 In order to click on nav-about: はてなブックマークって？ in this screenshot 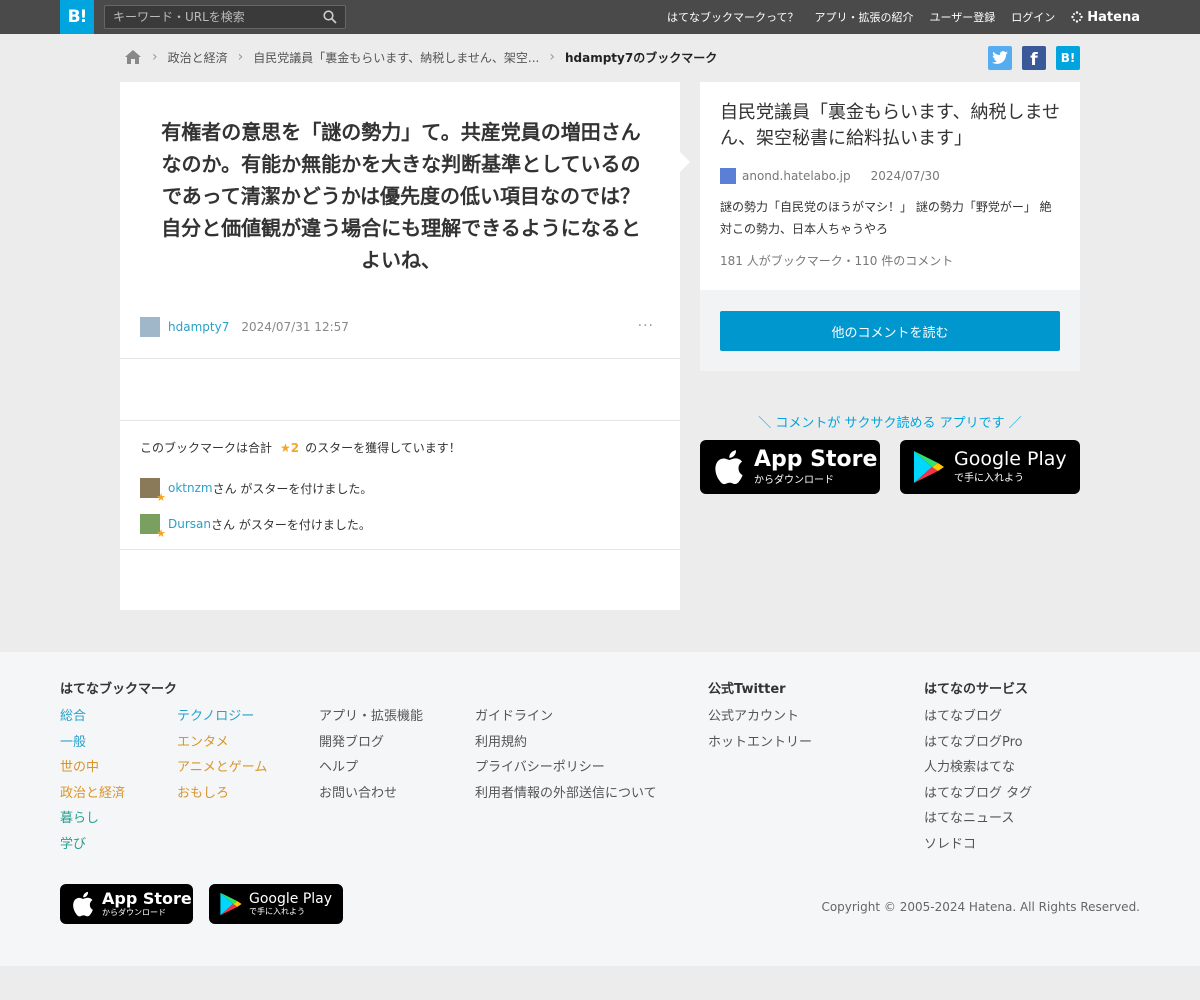, I will do `click(732, 17)`.